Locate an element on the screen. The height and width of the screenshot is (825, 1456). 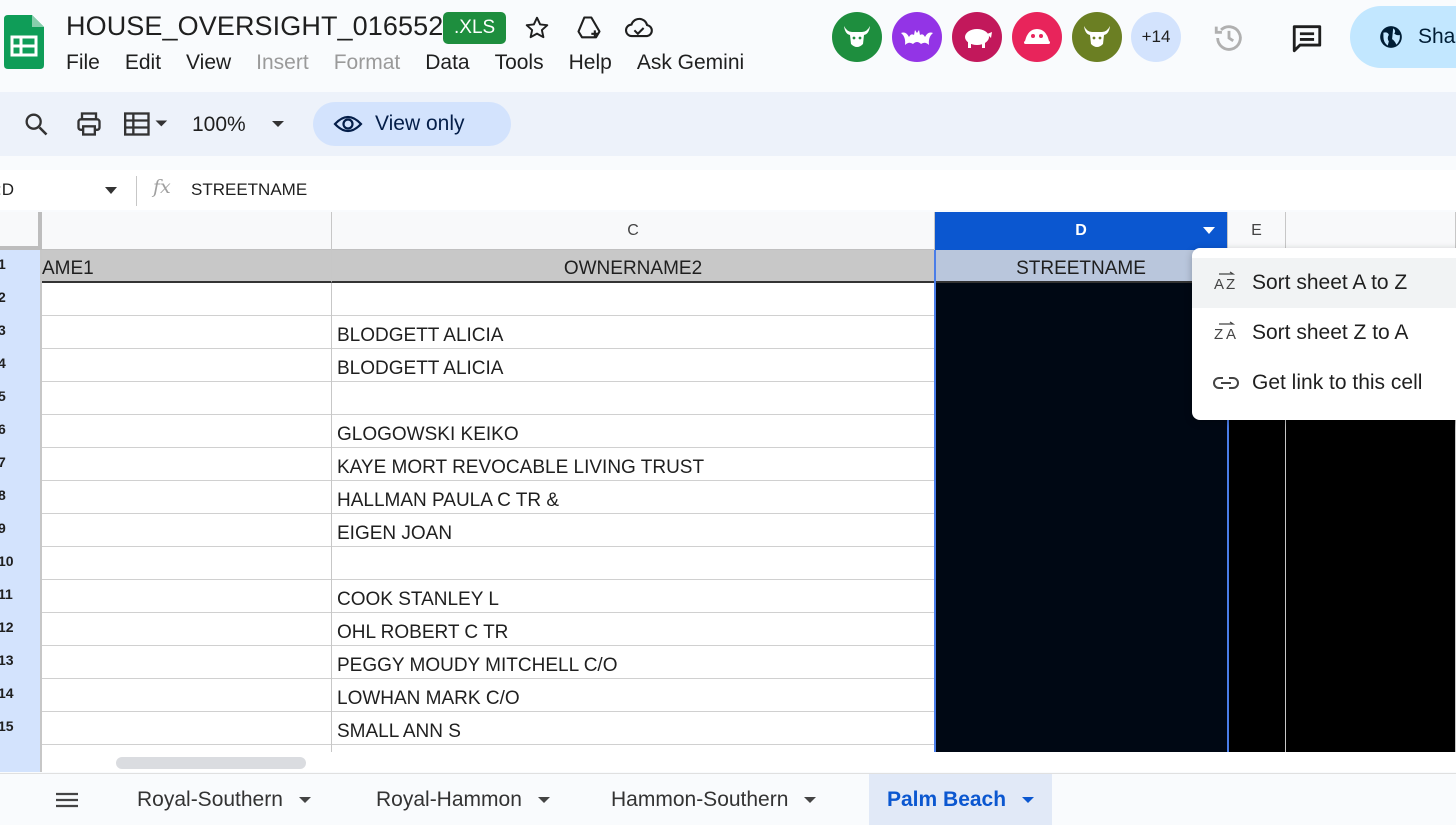
menu-edit: Edit is located at coordinates (143, 63).